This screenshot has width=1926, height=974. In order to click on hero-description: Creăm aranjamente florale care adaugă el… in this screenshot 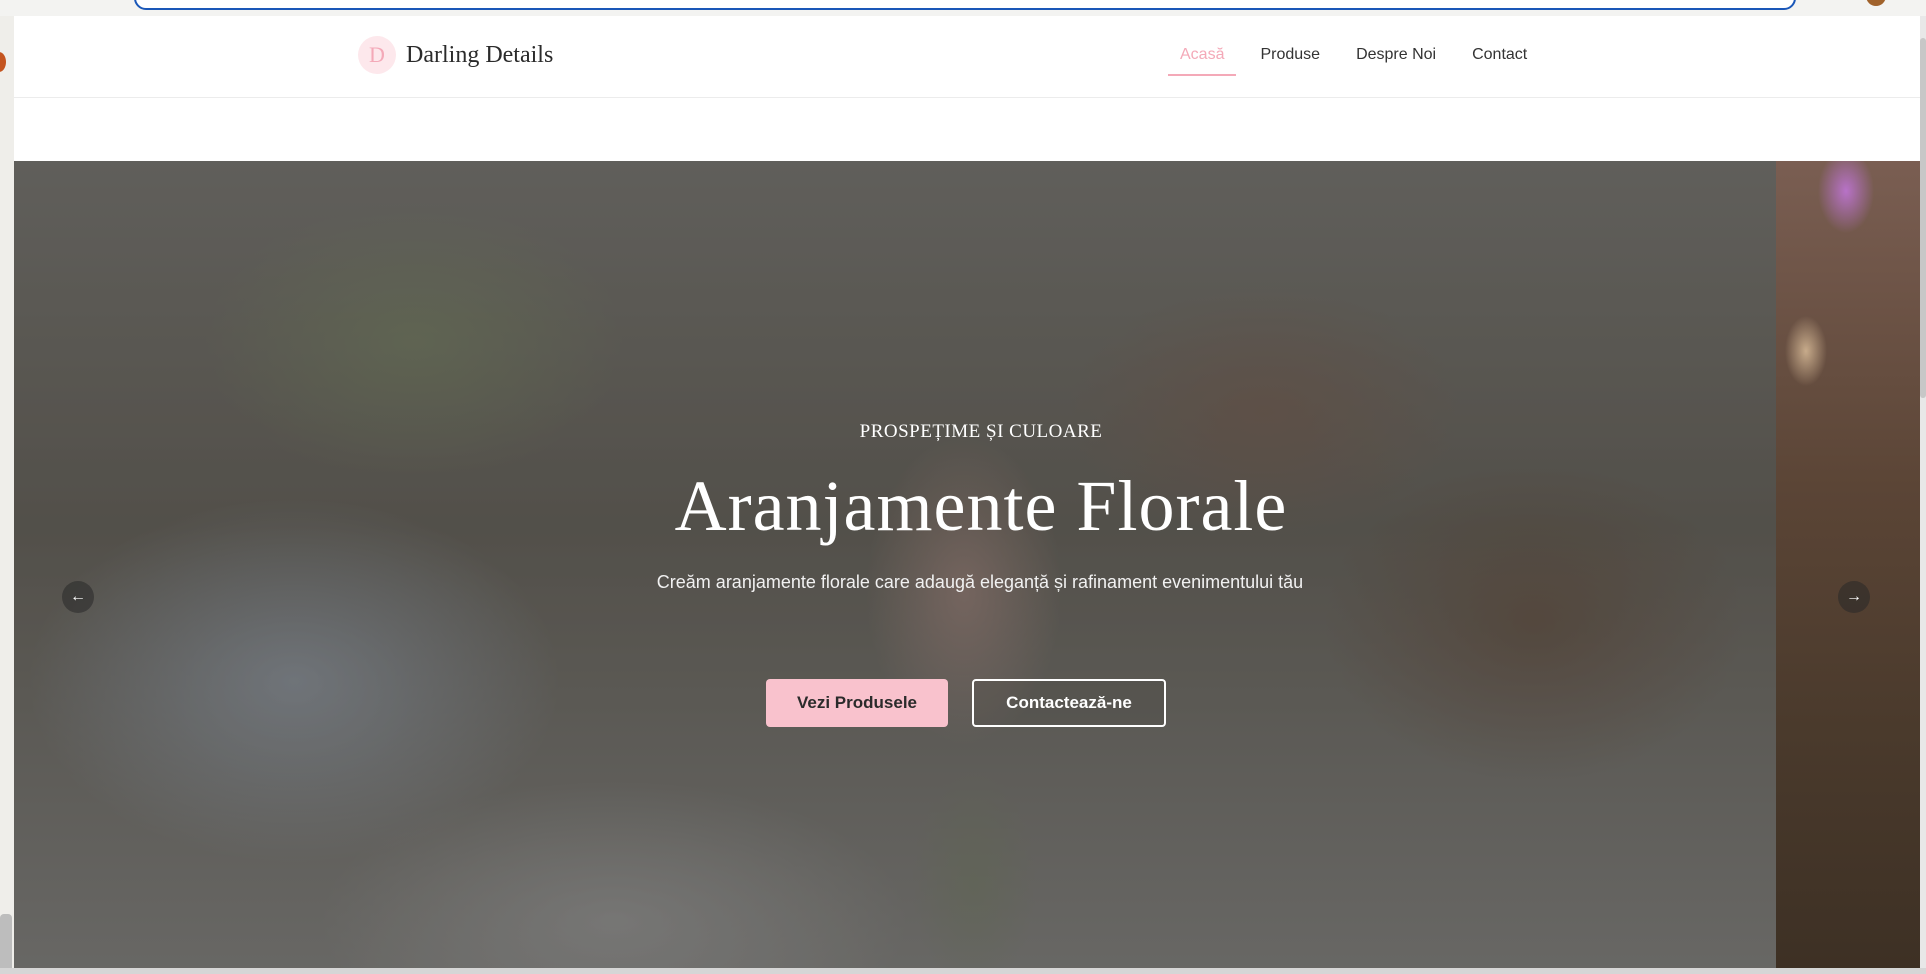, I will do `click(980, 582)`.